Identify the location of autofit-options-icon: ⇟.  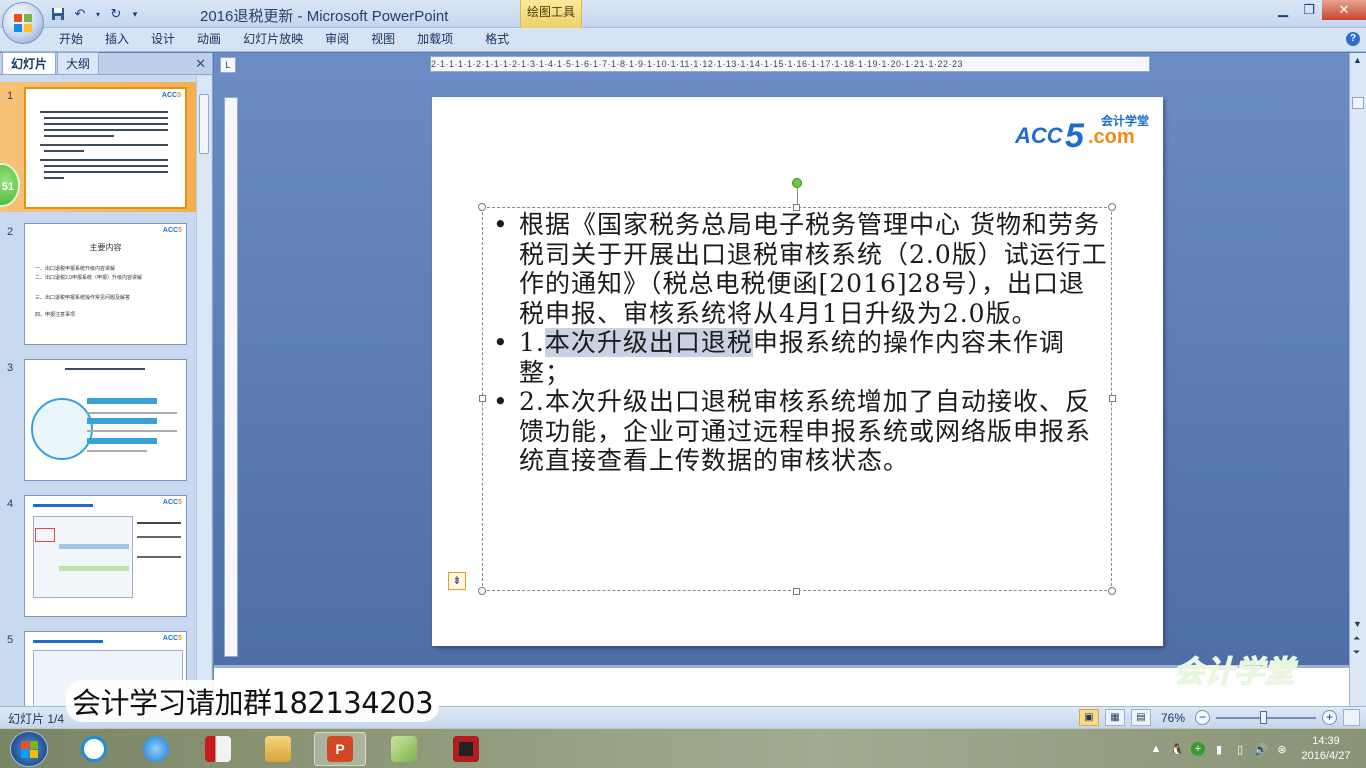
(457, 581).